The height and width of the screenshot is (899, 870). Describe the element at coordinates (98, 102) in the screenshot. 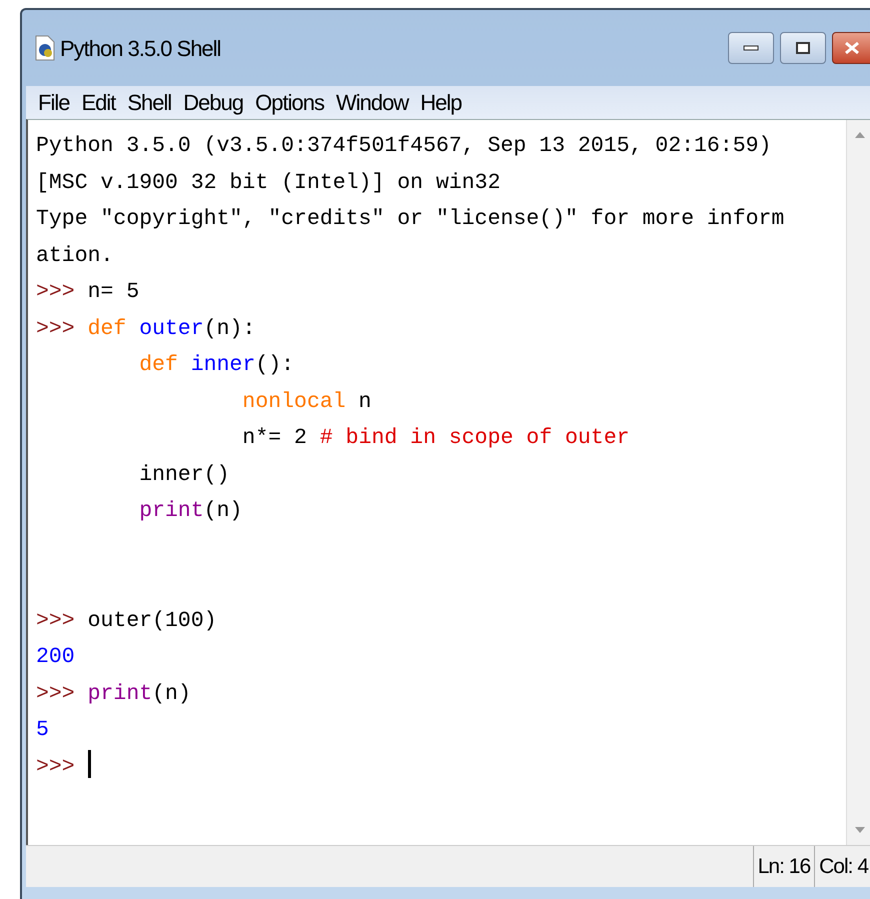

I see `menu-item: Edit` at that location.